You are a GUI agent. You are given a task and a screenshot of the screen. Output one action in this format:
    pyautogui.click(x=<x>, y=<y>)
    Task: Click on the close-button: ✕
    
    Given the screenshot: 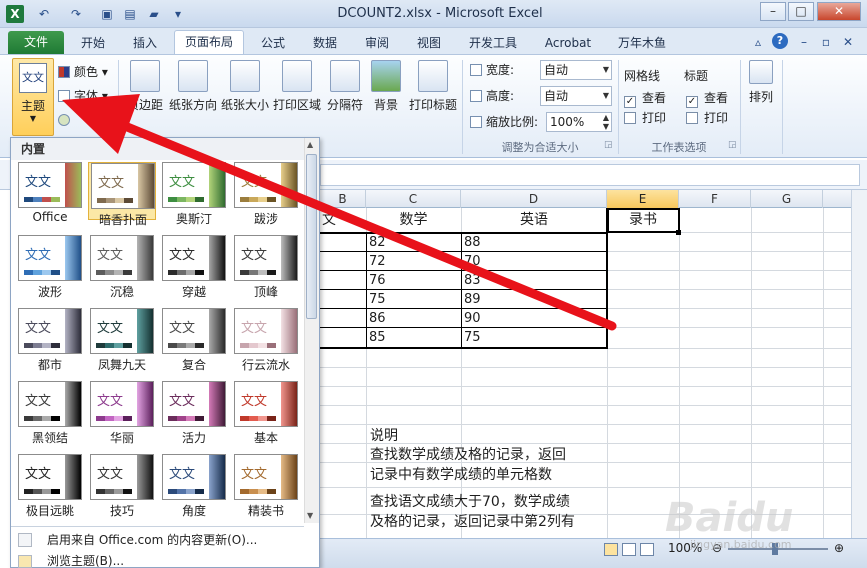 What is the action you would take?
    pyautogui.click(x=839, y=11)
    